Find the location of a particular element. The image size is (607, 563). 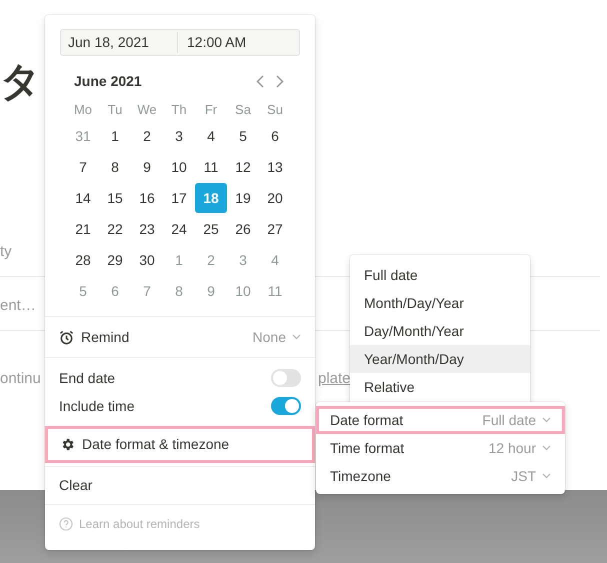

remind-row: Remind None is located at coordinates (180, 337).